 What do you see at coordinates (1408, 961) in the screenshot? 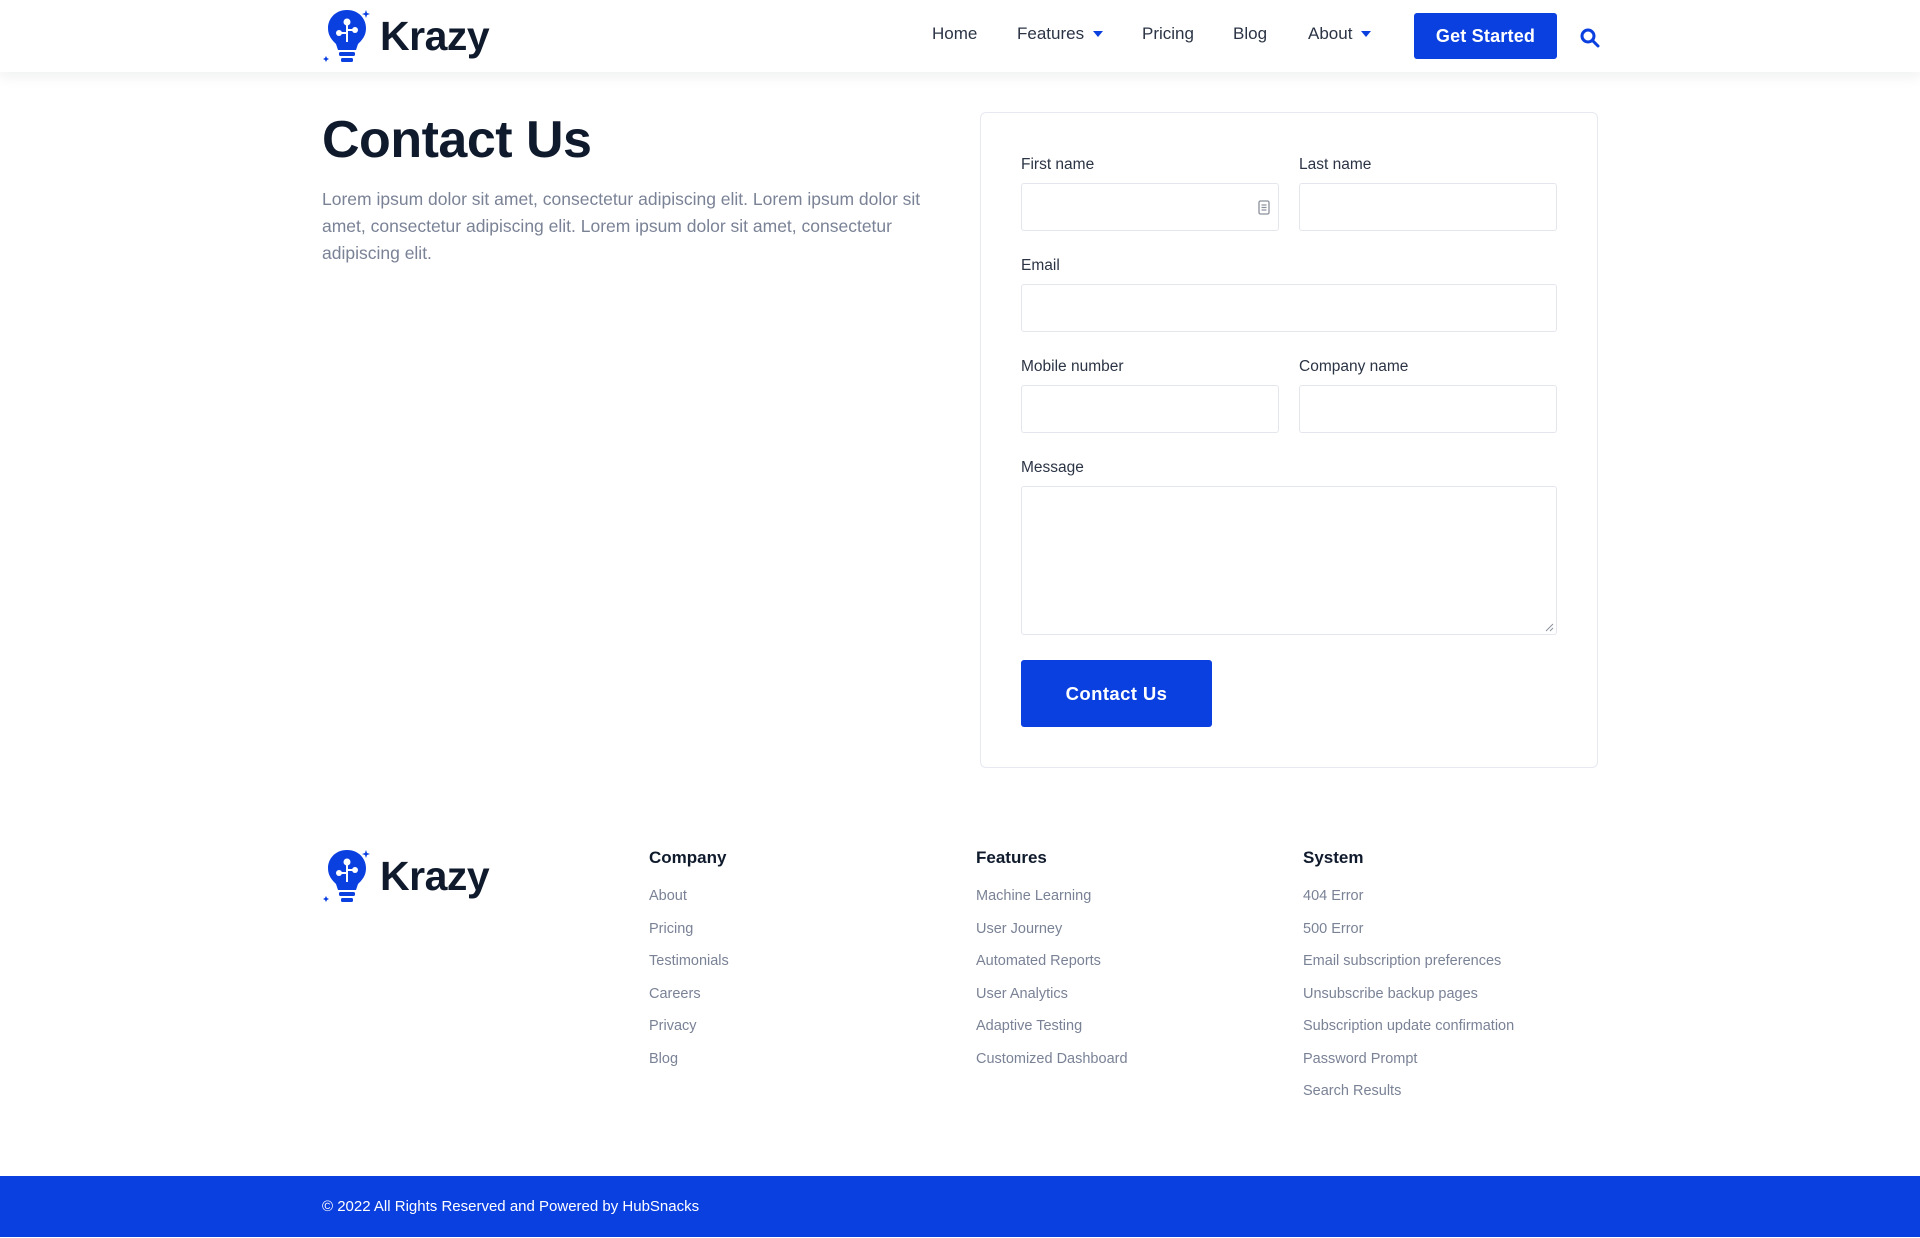
I see `footer-link-email-subscription-preferences: Email subscription preferences` at bounding box center [1408, 961].